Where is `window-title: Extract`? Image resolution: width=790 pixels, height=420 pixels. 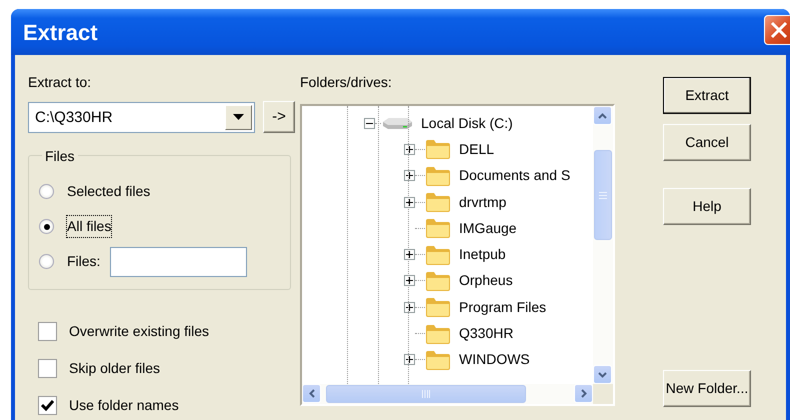
window-title: Extract is located at coordinates (60, 32).